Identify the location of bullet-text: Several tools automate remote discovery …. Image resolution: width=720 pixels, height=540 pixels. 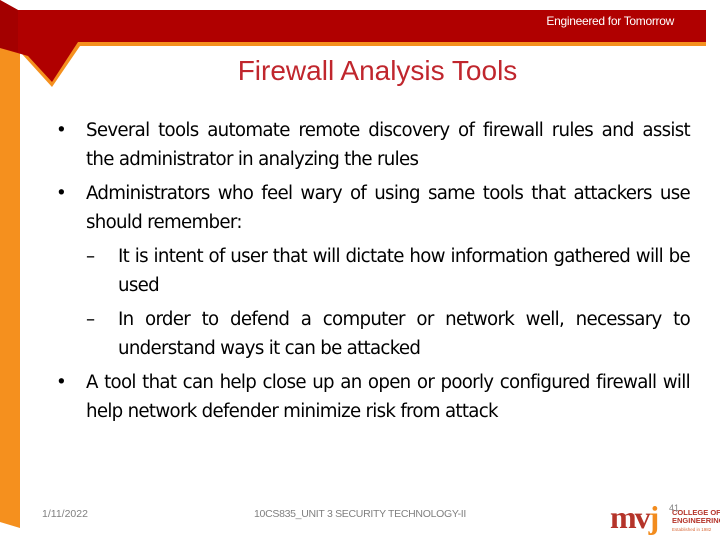
(388, 145).